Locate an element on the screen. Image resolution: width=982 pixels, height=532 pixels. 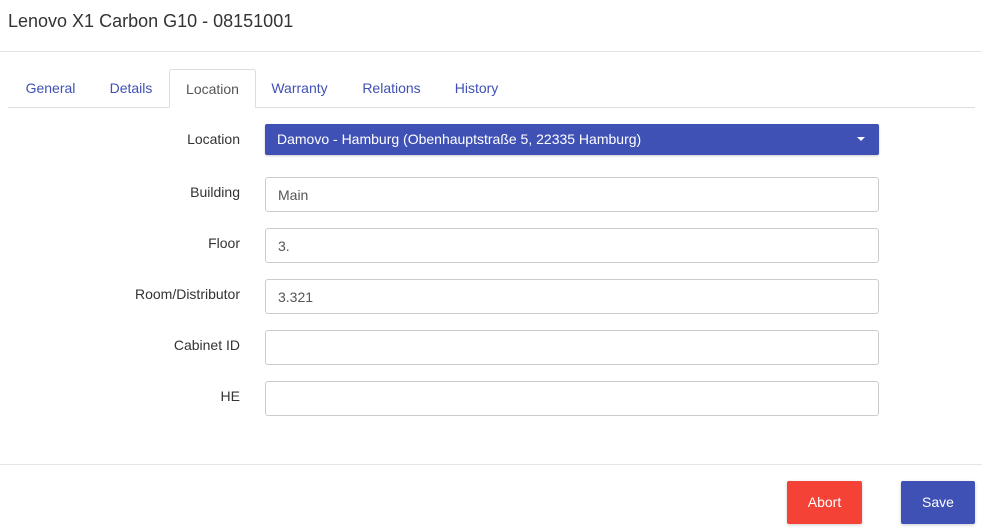
tab-history: History is located at coordinates (476, 88).